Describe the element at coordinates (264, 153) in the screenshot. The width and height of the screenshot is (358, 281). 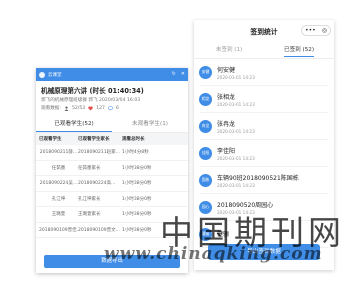
I see `list-item: 佳阳 李佳阳 2020-03-01 14:23` at that location.